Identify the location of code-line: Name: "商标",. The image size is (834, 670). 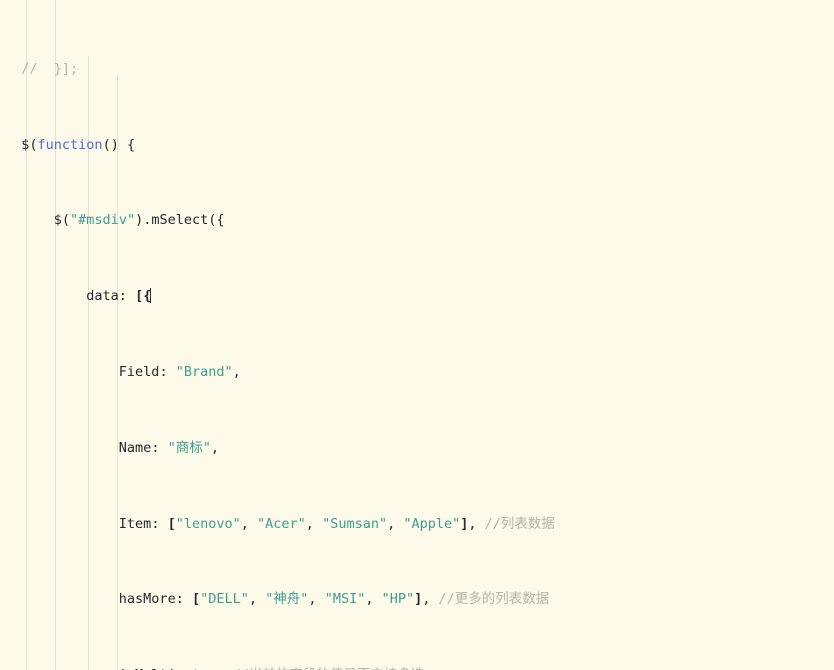
(417, 448).